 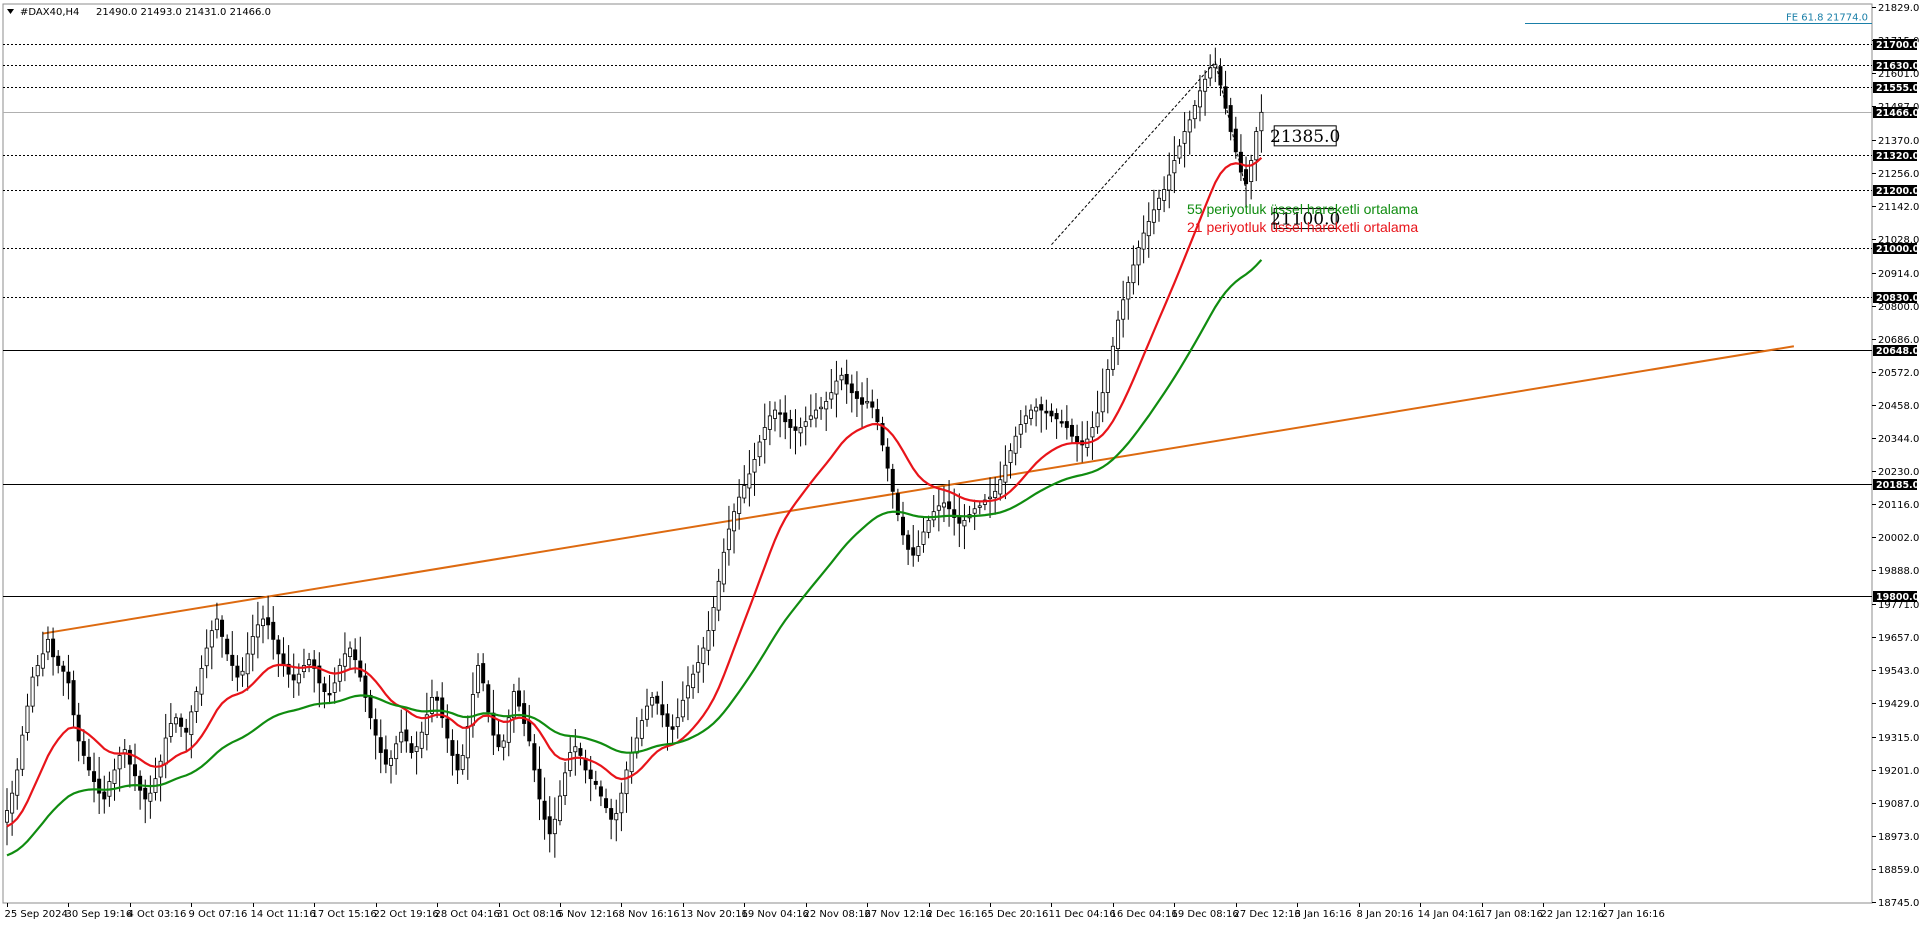 I want to click on y-tick-label: 19888.0, so click(x=1898, y=571).